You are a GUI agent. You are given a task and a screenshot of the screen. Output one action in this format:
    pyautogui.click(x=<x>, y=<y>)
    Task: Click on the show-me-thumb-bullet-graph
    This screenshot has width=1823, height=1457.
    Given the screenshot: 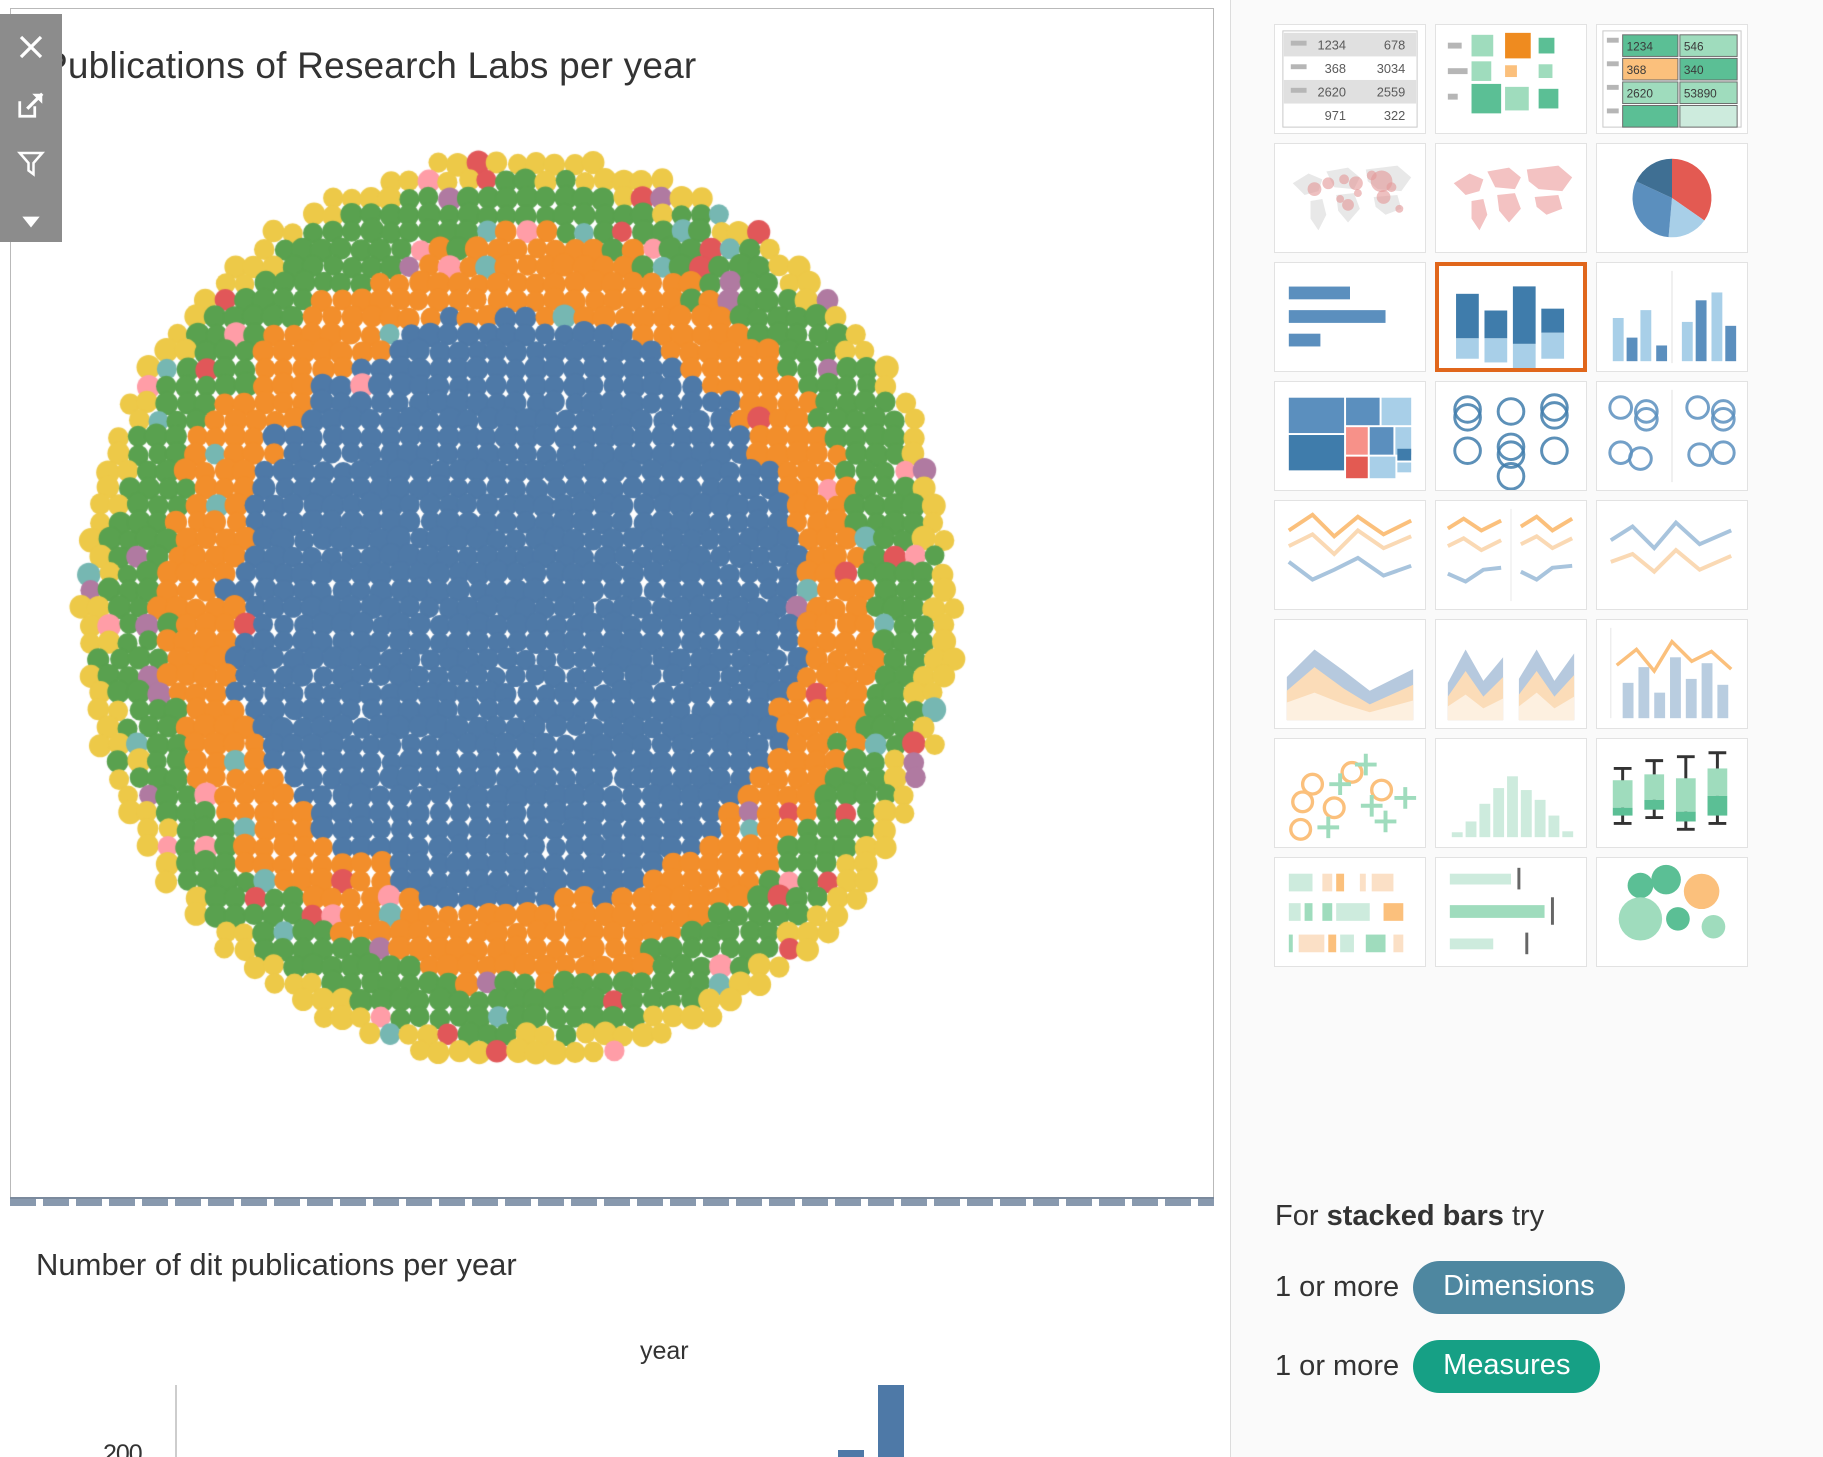 What is the action you would take?
    pyautogui.click(x=1511, y=912)
    